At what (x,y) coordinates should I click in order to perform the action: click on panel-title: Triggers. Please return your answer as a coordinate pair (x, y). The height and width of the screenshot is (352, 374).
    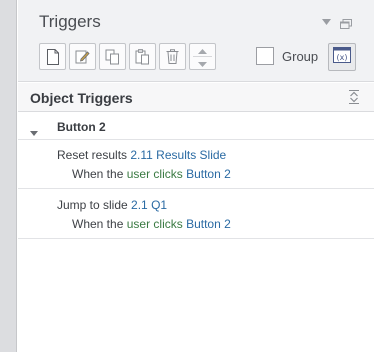
    Looking at the image, I should click on (70, 21).